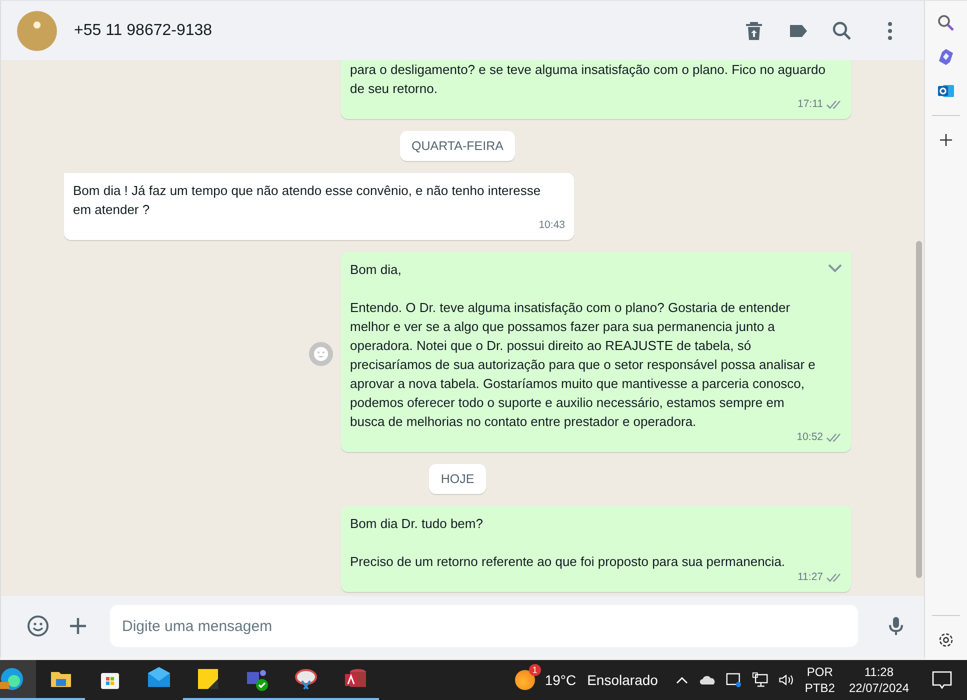 This screenshot has height=700, width=967. I want to click on weather-condition: Ensolarado, so click(622, 680).